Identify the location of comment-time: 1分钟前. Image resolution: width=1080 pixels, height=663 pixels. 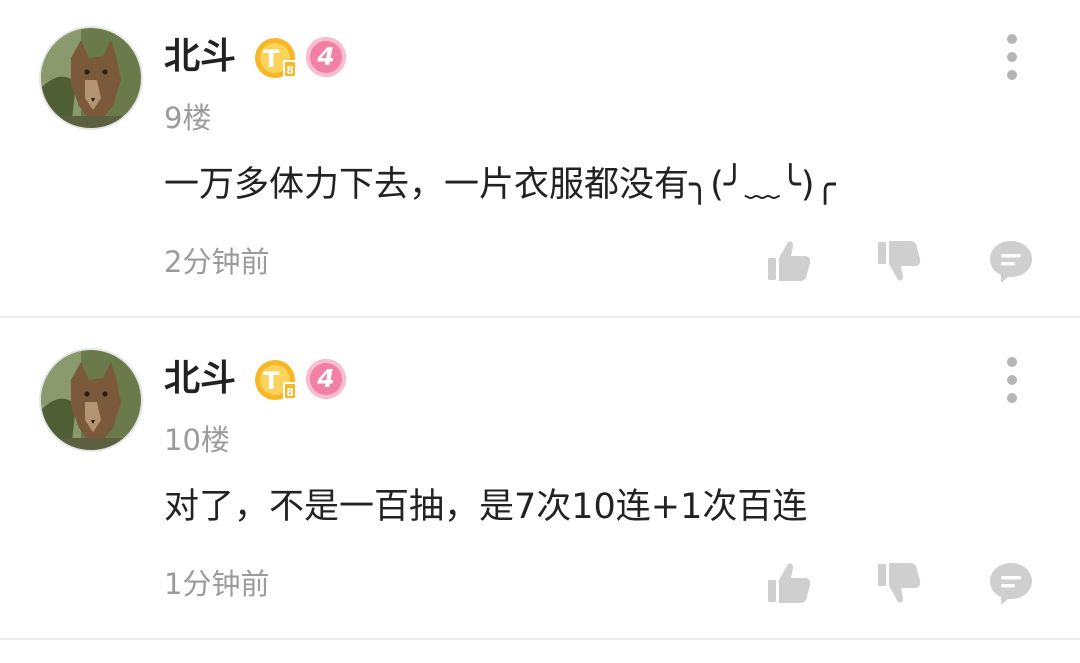
(217, 584).